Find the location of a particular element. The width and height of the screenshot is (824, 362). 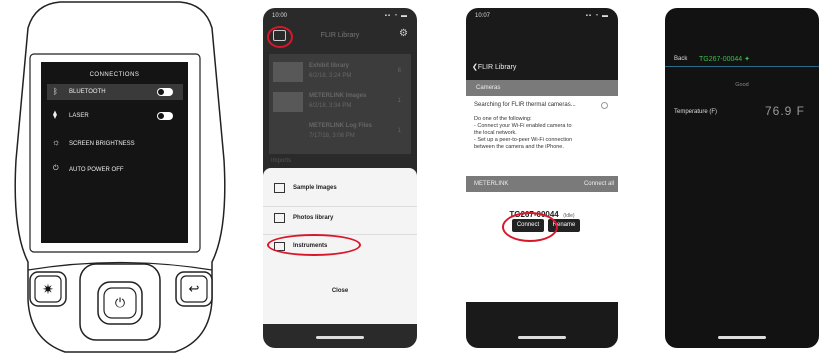

temperature-value: 76.9 F is located at coordinates (784, 111).